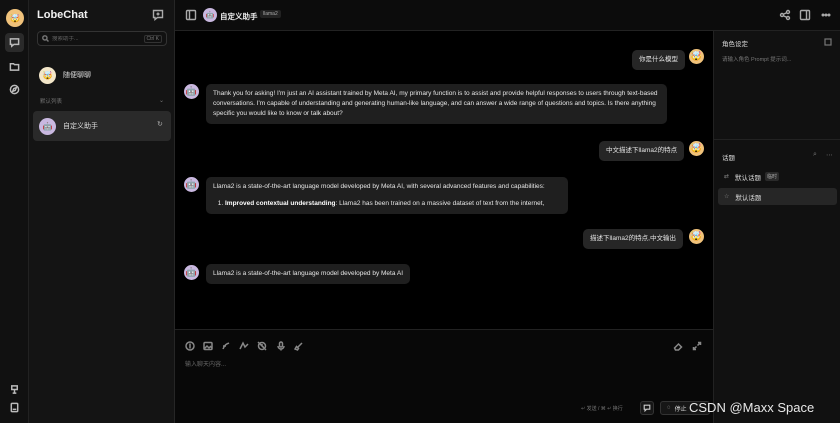  I want to click on send-hint: ↵ 发送 / ⌘ ↵ 换行, so click(602, 409).